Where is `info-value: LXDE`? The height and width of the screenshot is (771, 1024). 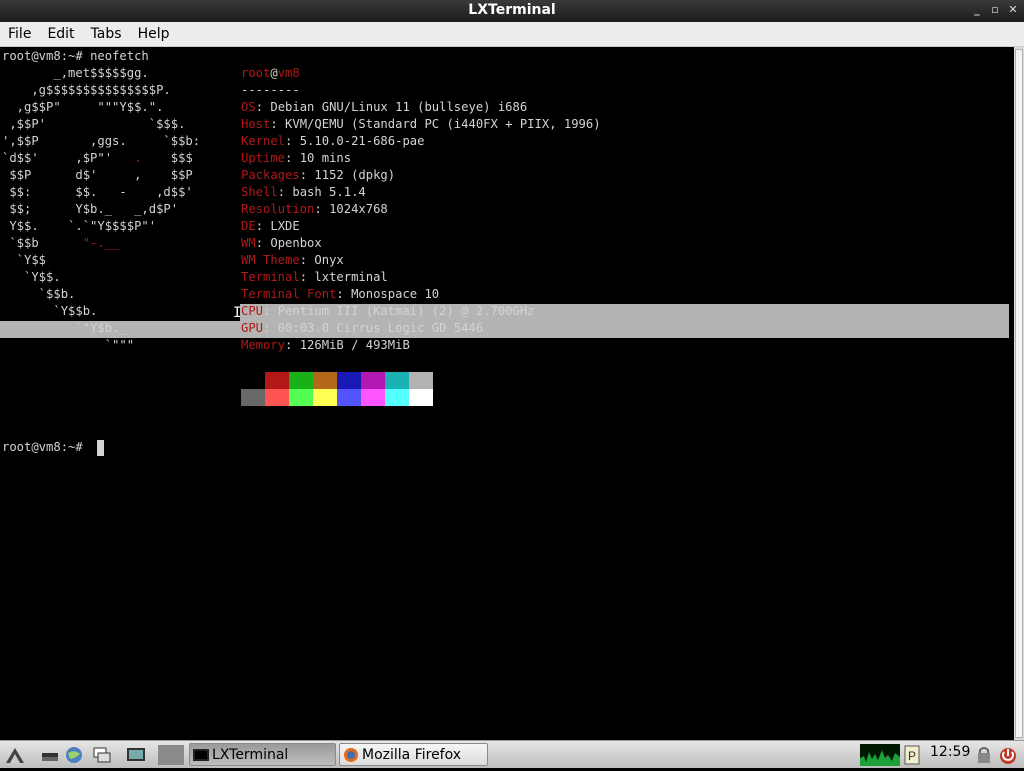
info-value: LXDE is located at coordinates (285, 226).